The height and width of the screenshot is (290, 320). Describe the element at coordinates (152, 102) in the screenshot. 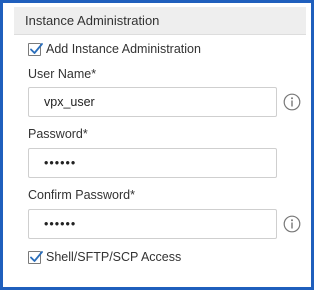

I see `user-name-input: vpx_user` at that location.